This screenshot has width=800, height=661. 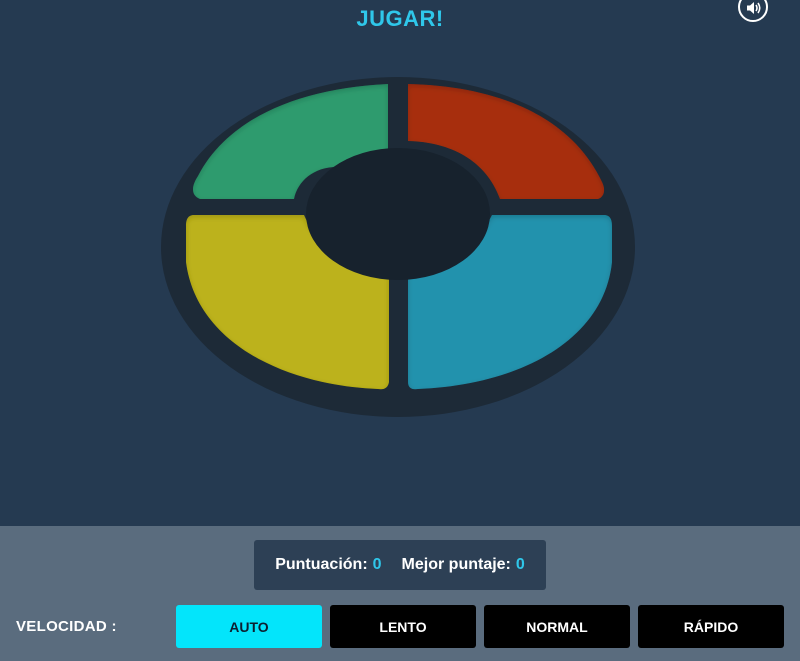 I want to click on board-center, so click(x=398, y=214).